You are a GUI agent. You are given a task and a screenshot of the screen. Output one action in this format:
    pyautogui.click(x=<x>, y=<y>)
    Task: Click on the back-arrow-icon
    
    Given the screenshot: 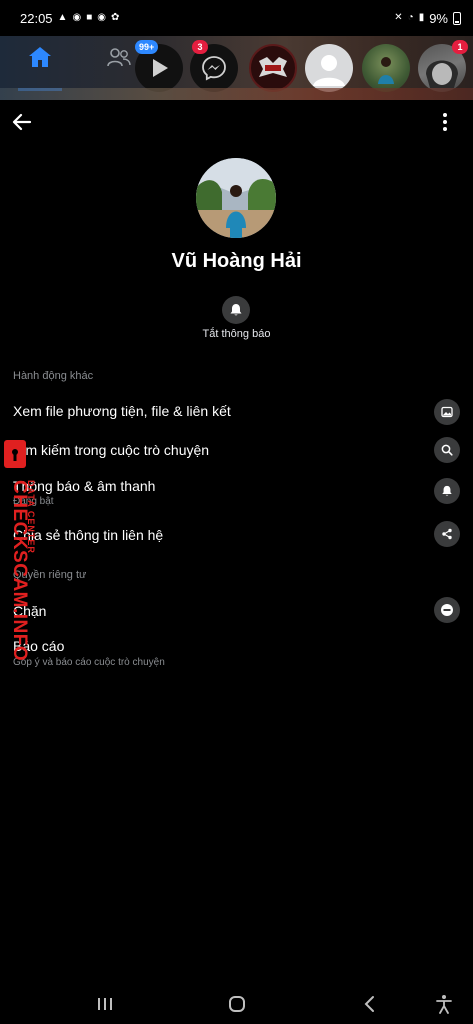 What is the action you would take?
    pyautogui.click(x=22, y=122)
    